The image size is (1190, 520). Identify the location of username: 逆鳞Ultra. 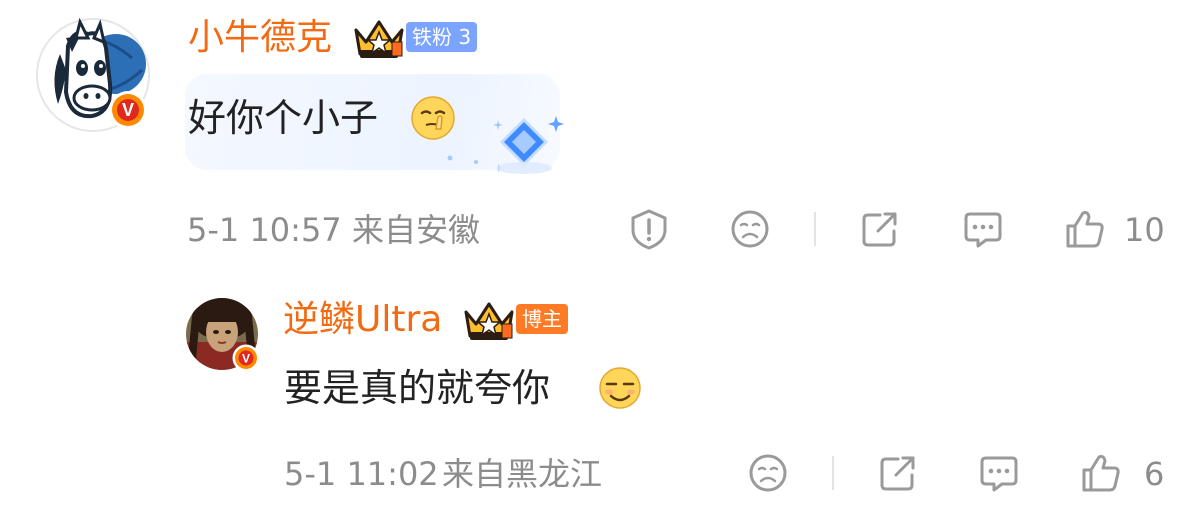
(362, 320).